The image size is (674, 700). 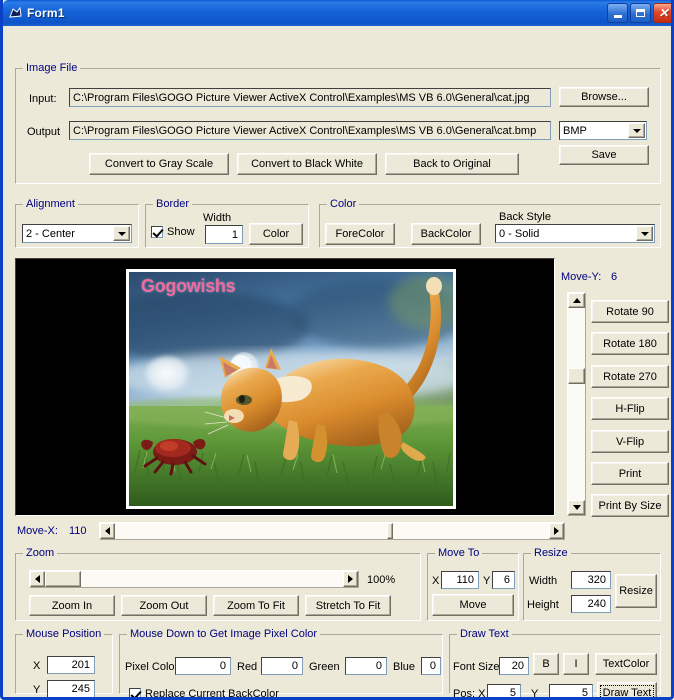 I want to click on scroll-left-button, so click(x=107, y=531).